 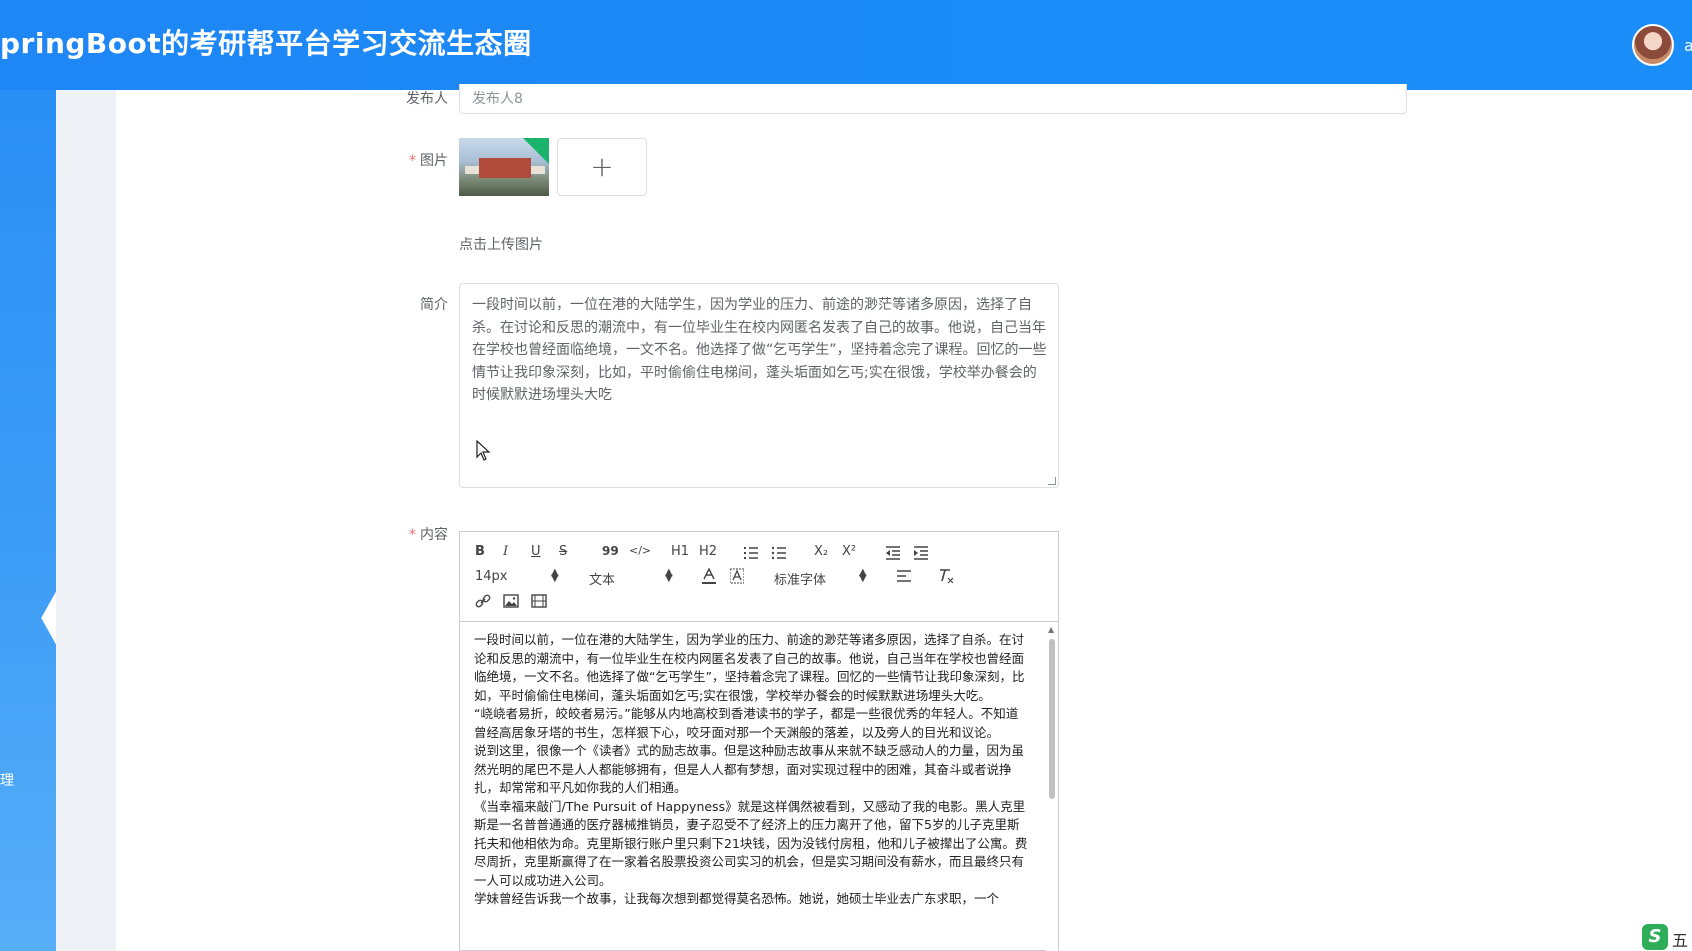 I want to click on editor-toolbar: B I U S 99 </> H1 H2 X₂ X² 14px ▲ ▼ 文本 ▲ ▼, so click(x=759, y=577).